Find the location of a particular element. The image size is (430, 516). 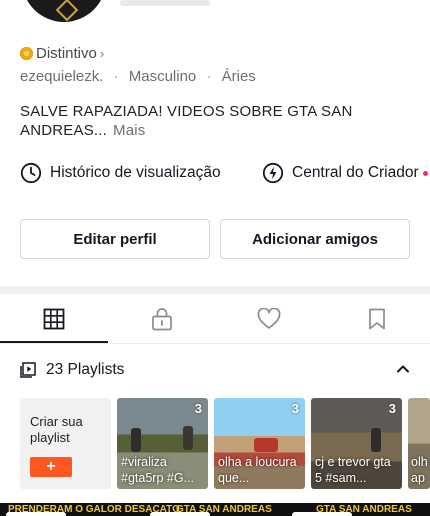

edit-profile-button: Editar perfil is located at coordinates (115, 239).